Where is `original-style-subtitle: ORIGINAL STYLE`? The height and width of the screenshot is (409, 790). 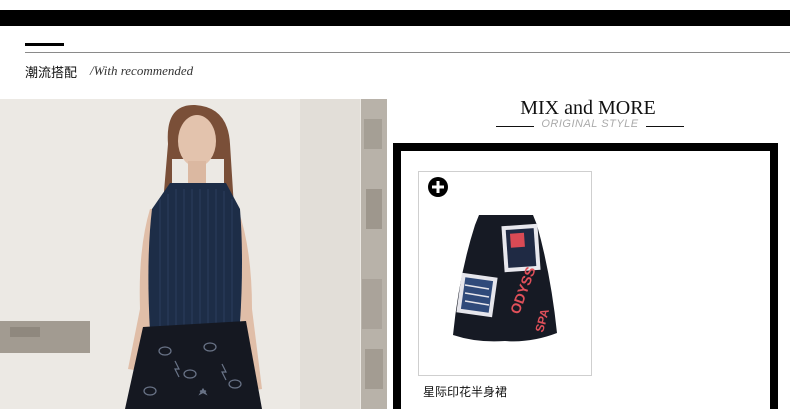 original-style-subtitle: ORIGINAL STYLE is located at coordinates (590, 126).